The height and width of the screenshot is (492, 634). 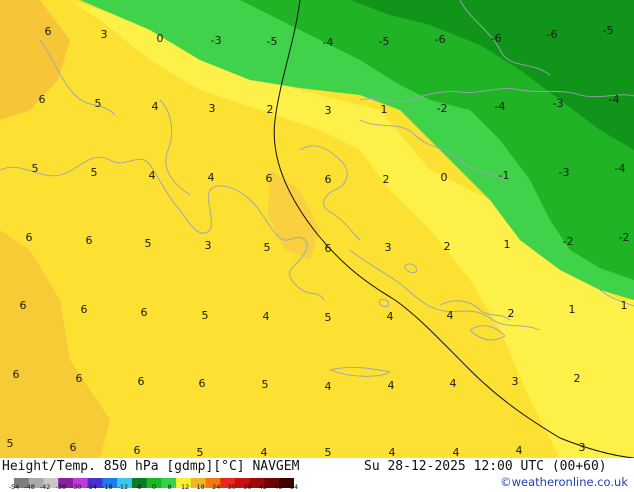 I want to click on map-title: Height/Temp. 850 hPa [gdmp][°C] NAVGEM, so click(x=151, y=466).